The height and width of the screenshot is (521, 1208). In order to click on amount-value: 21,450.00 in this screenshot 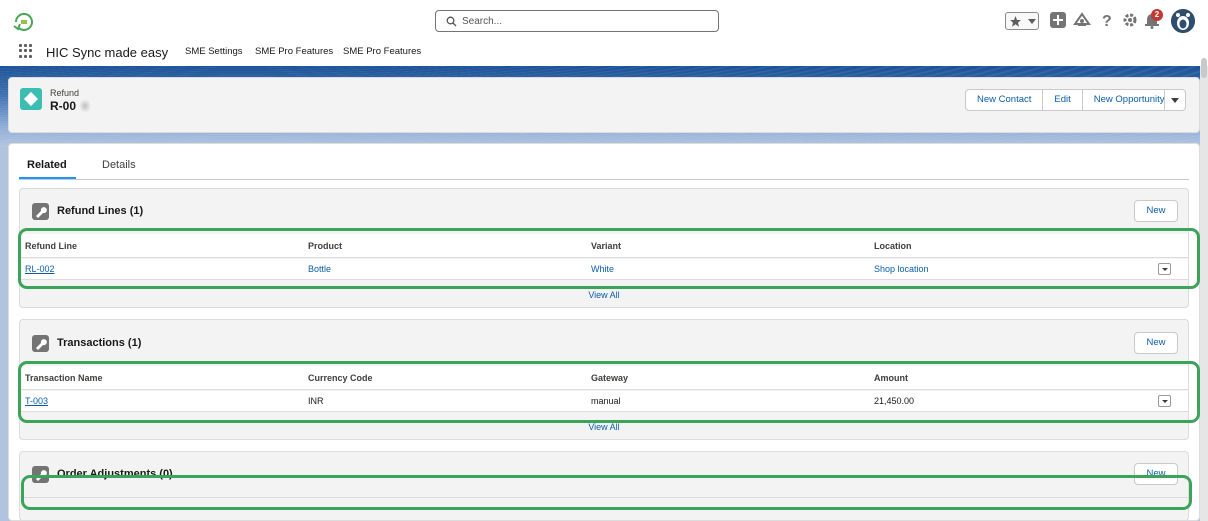, I will do `click(894, 401)`.